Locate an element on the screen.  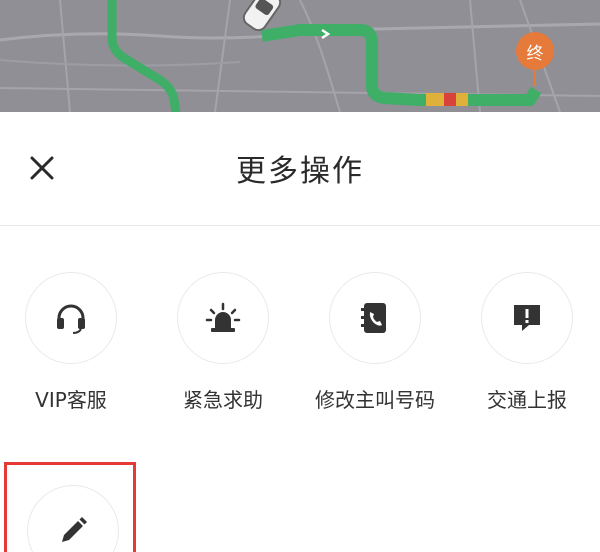
destination-pin: 终 is located at coordinates (535, 51).